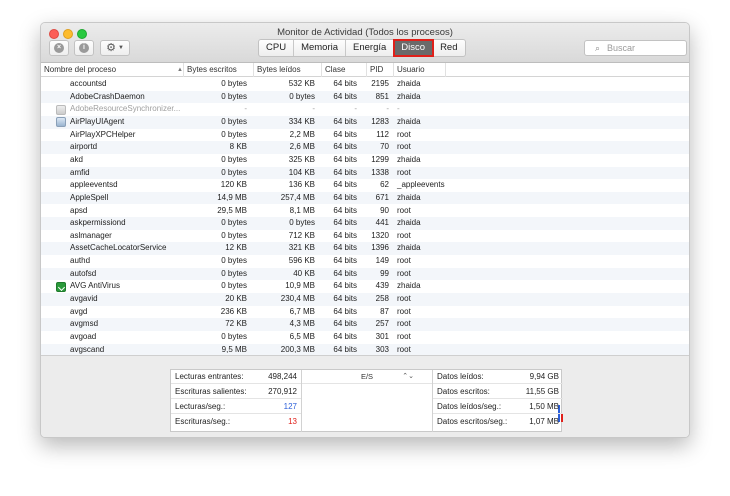  Describe the element at coordinates (382, 223) in the screenshot. I see `cell-pid: 441` at that location.